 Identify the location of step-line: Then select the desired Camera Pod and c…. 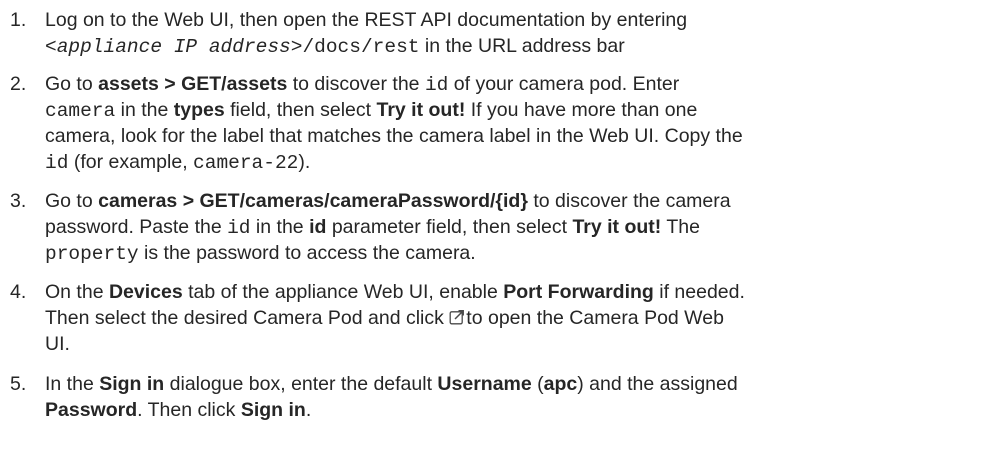
(384, 318).